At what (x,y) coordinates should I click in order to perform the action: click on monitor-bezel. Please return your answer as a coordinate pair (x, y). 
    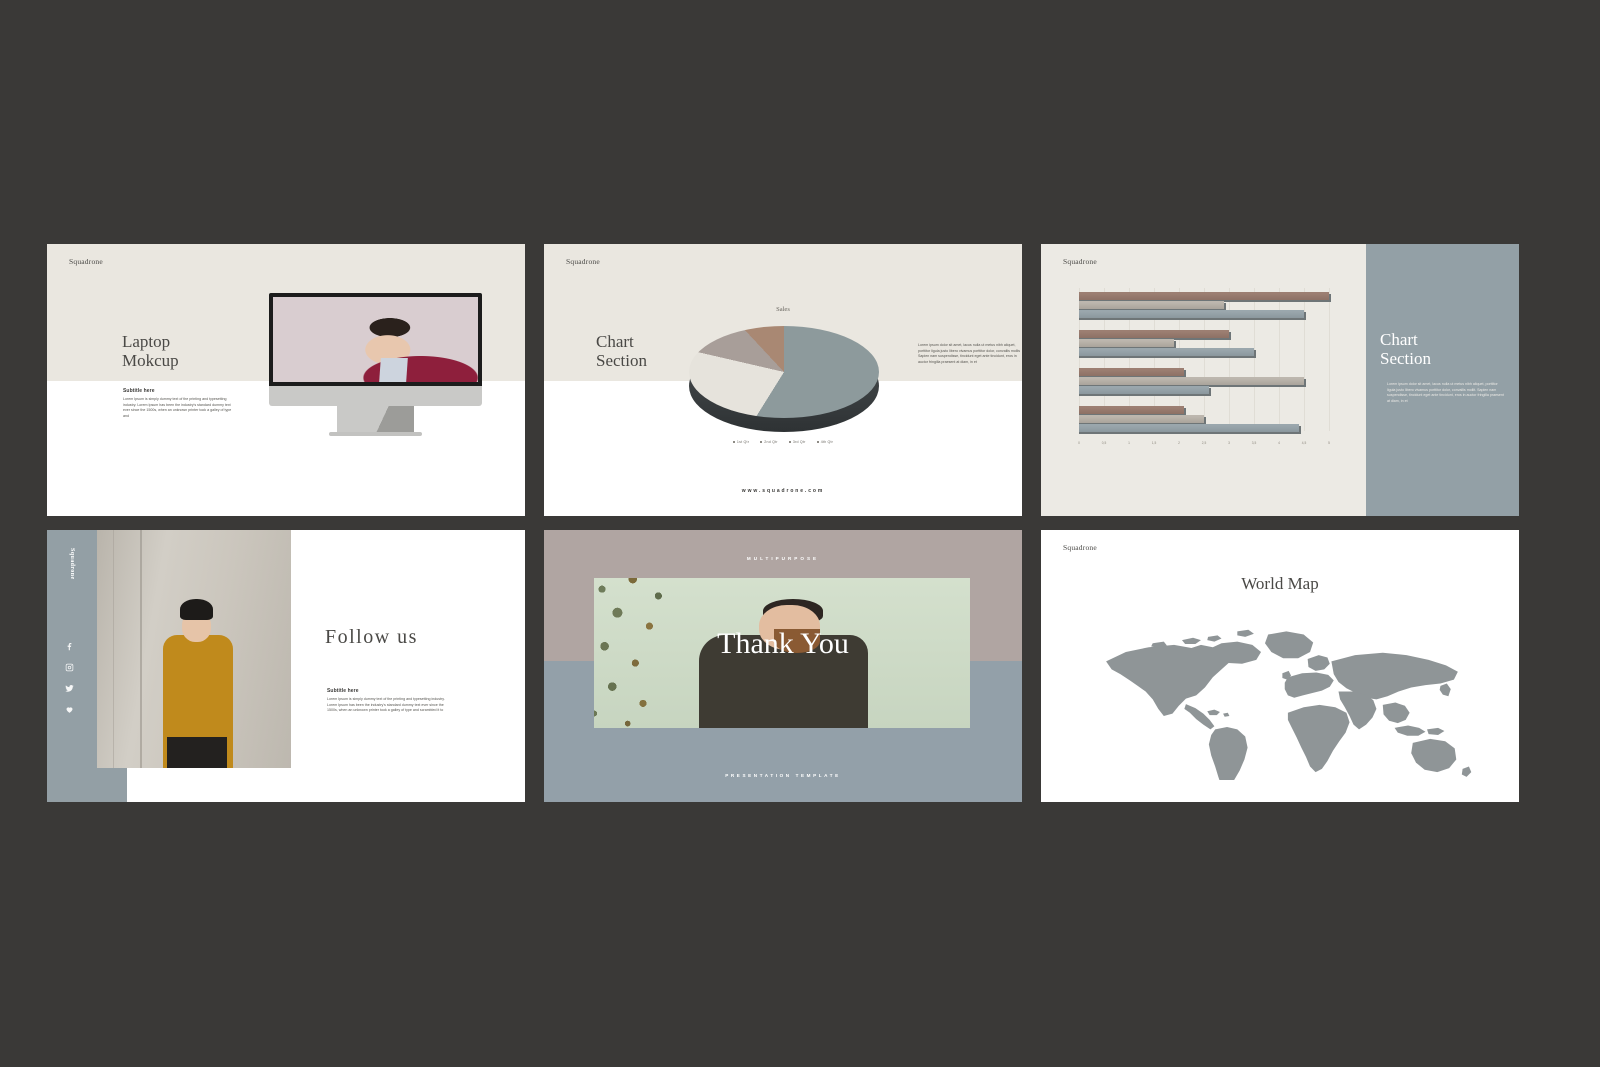
    Looking at the image, I should click on (375, 344).